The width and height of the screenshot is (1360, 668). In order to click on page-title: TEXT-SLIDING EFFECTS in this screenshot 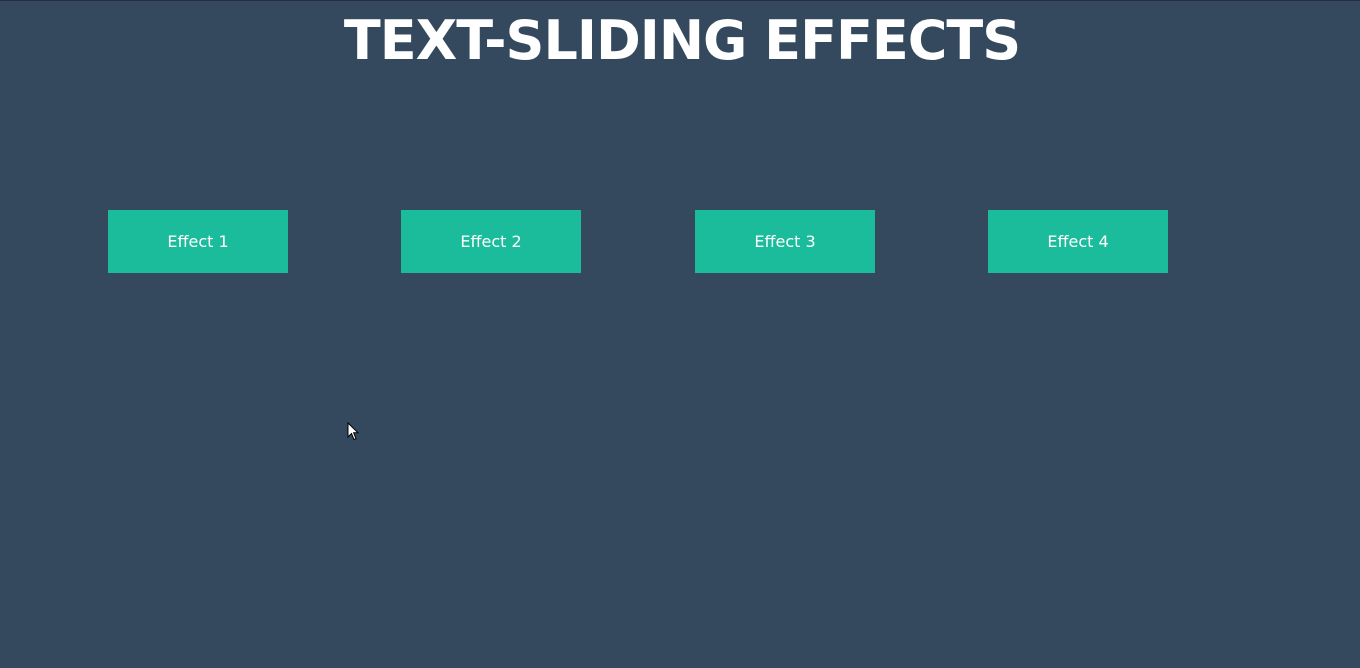, I will do `click(682, 40)`.